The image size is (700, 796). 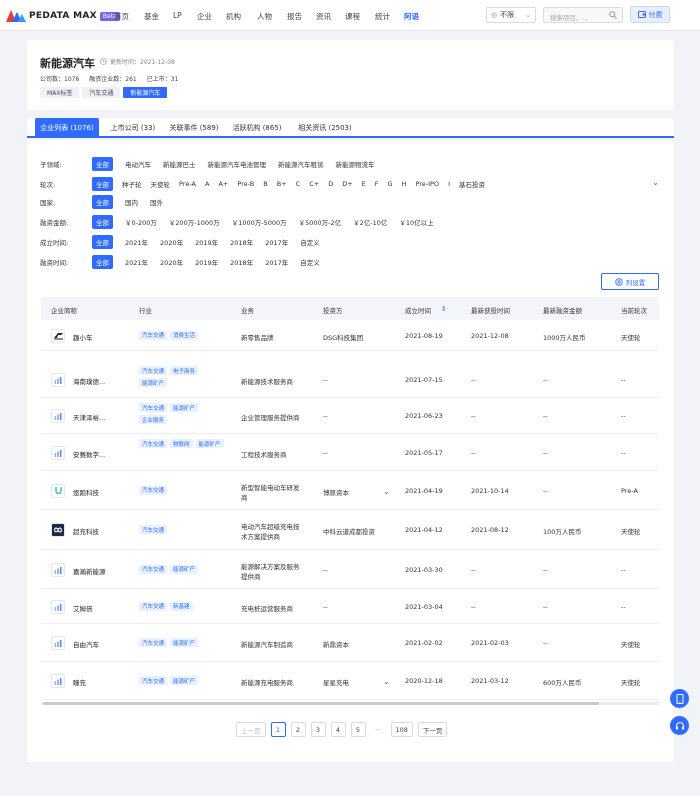 What do you see at coordinates (241, 262) in the screenshot?
I see `filter-option: 2018年` at bounding box center [241, 262].